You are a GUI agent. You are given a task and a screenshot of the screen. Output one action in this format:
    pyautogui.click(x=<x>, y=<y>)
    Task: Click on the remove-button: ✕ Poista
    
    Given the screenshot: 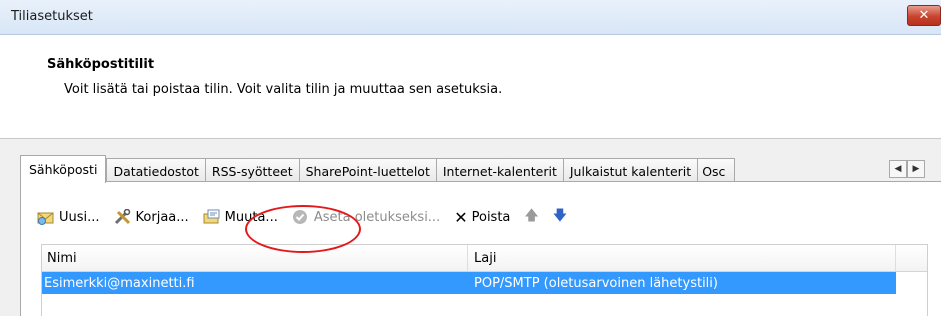 What is the action you would take?
    pyautogui.click(x=482, y=217)
    